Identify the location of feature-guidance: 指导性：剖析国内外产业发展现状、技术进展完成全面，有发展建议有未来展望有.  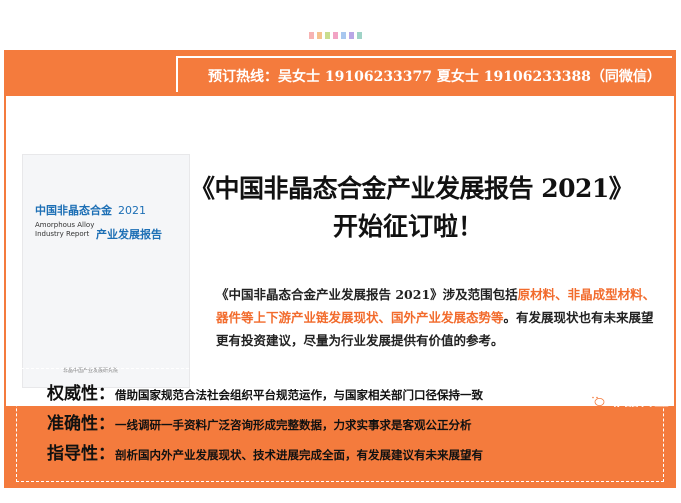
(265, 451).